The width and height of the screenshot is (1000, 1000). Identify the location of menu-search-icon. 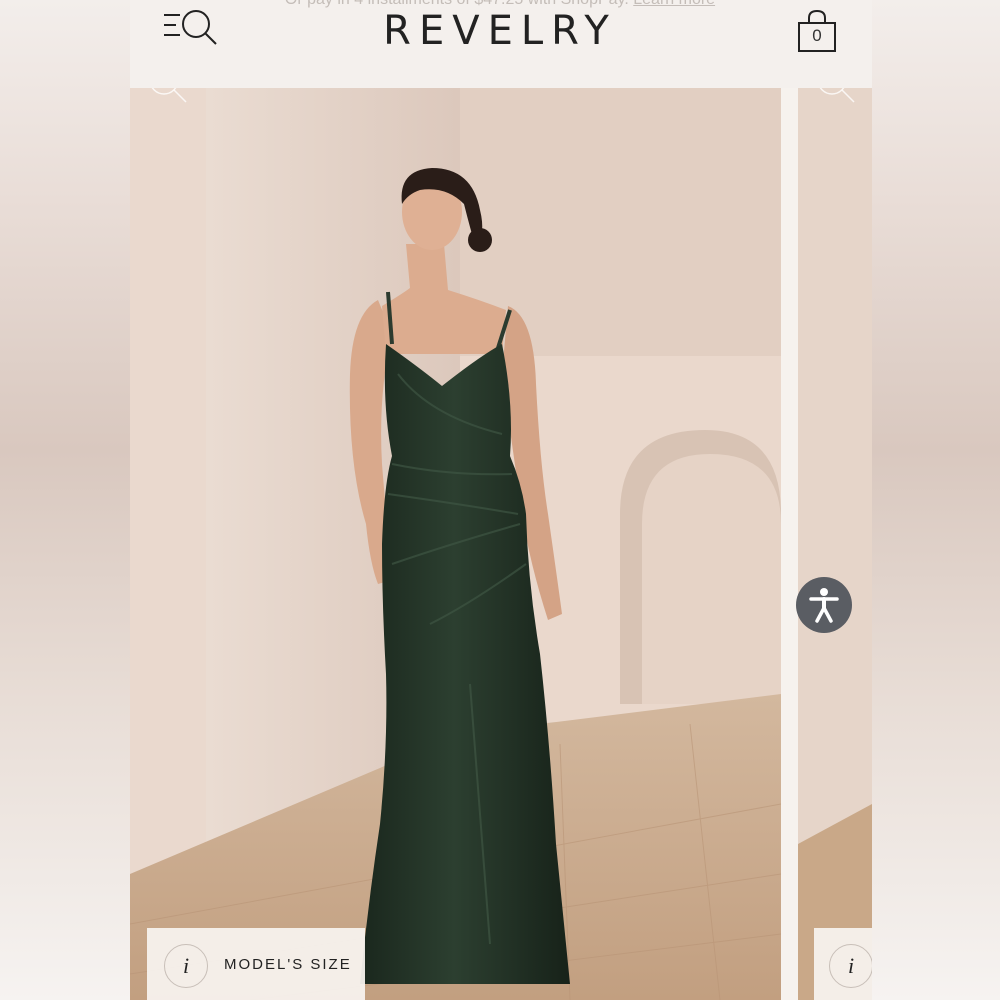
(190, 27).